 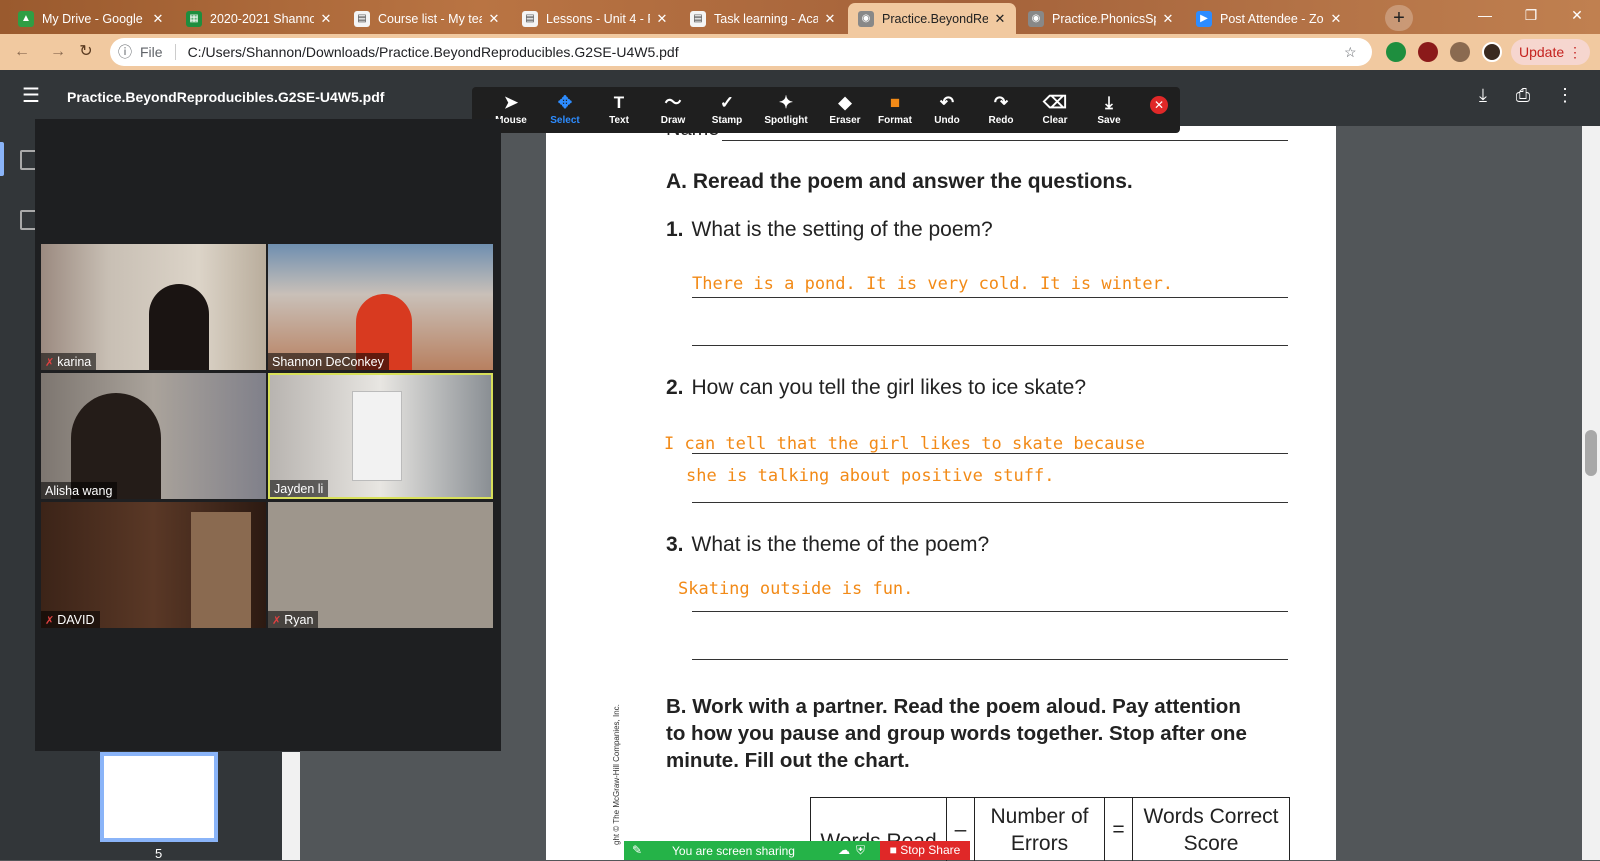 What do you see at coordinates (129, 52) in the screenshot?
I see `info-icon: ⓘ` at bounding box center [129, 52].